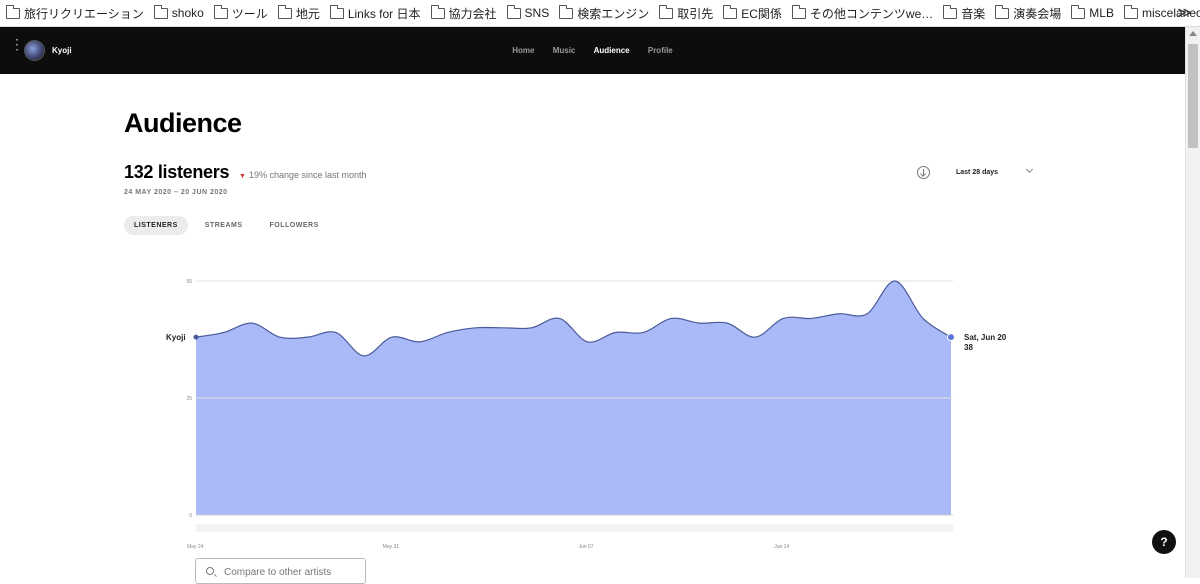 Image resolution: width=1200 pixels, height=584 pixels. I want to click on bookmark-label: 地元, so click(307, 13).